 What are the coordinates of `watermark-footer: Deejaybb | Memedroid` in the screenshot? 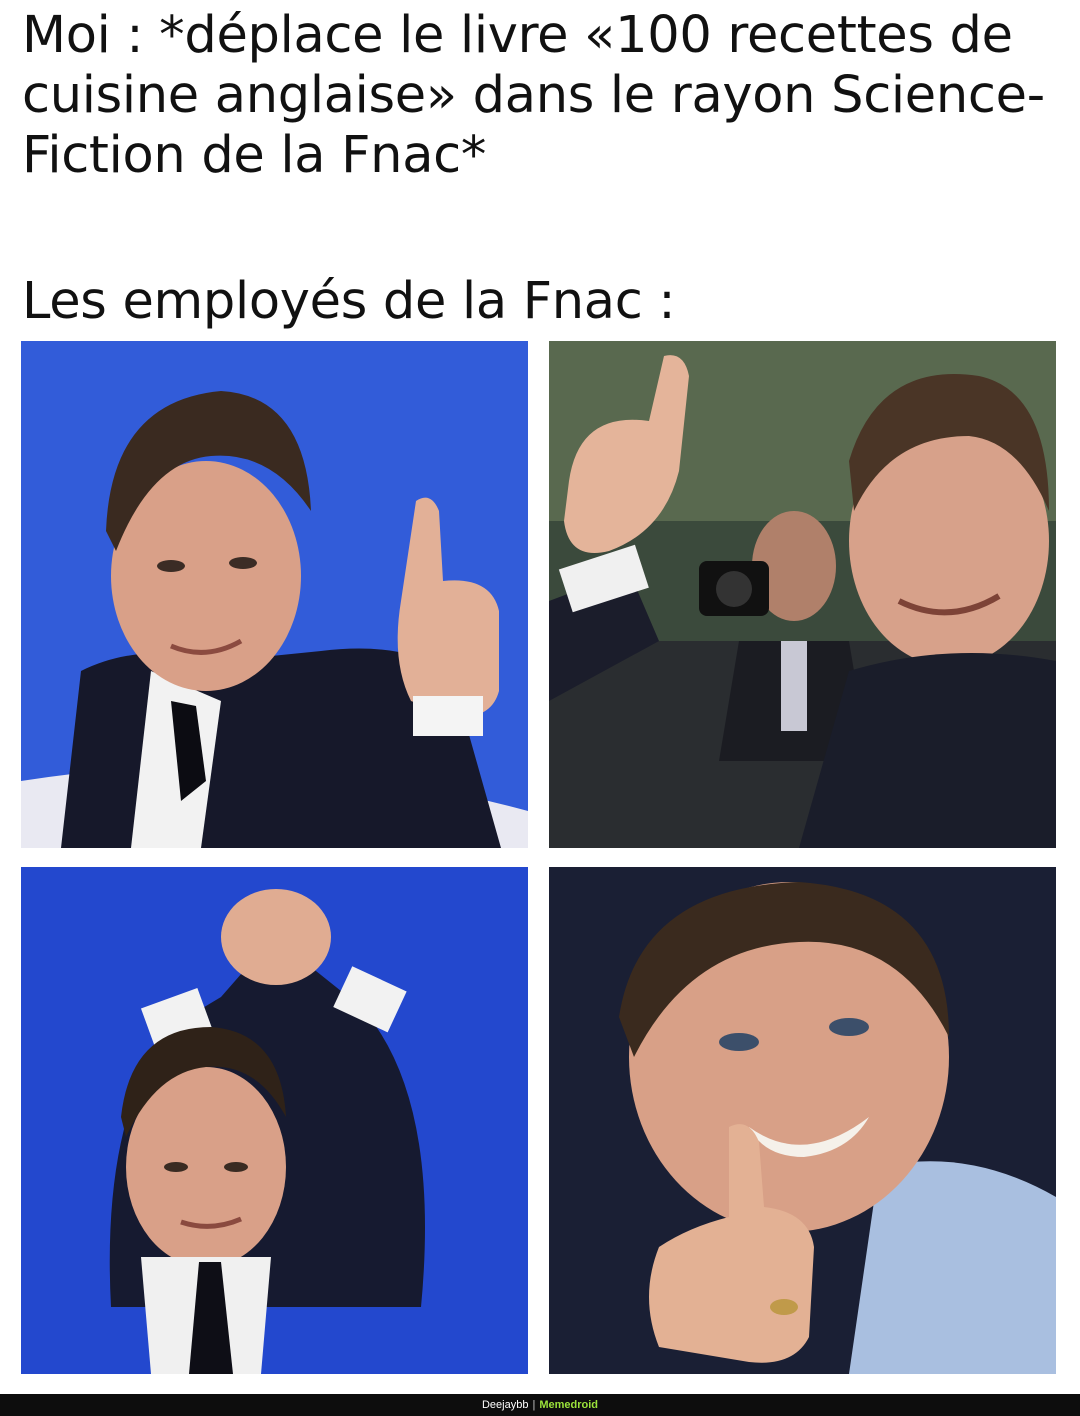 It's located at (540, 1405).